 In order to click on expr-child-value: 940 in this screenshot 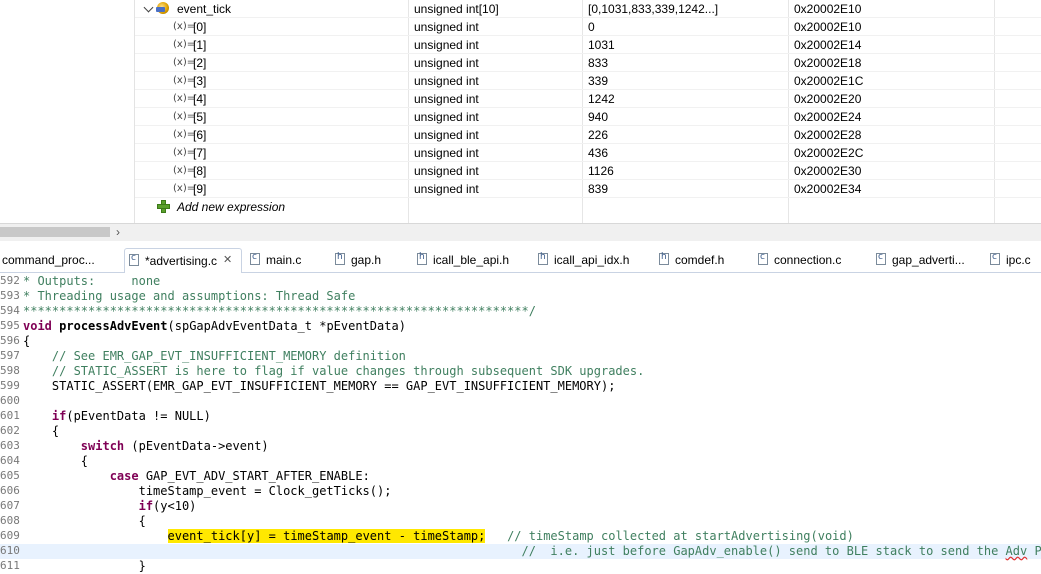, I will do `click(598, 117)`.